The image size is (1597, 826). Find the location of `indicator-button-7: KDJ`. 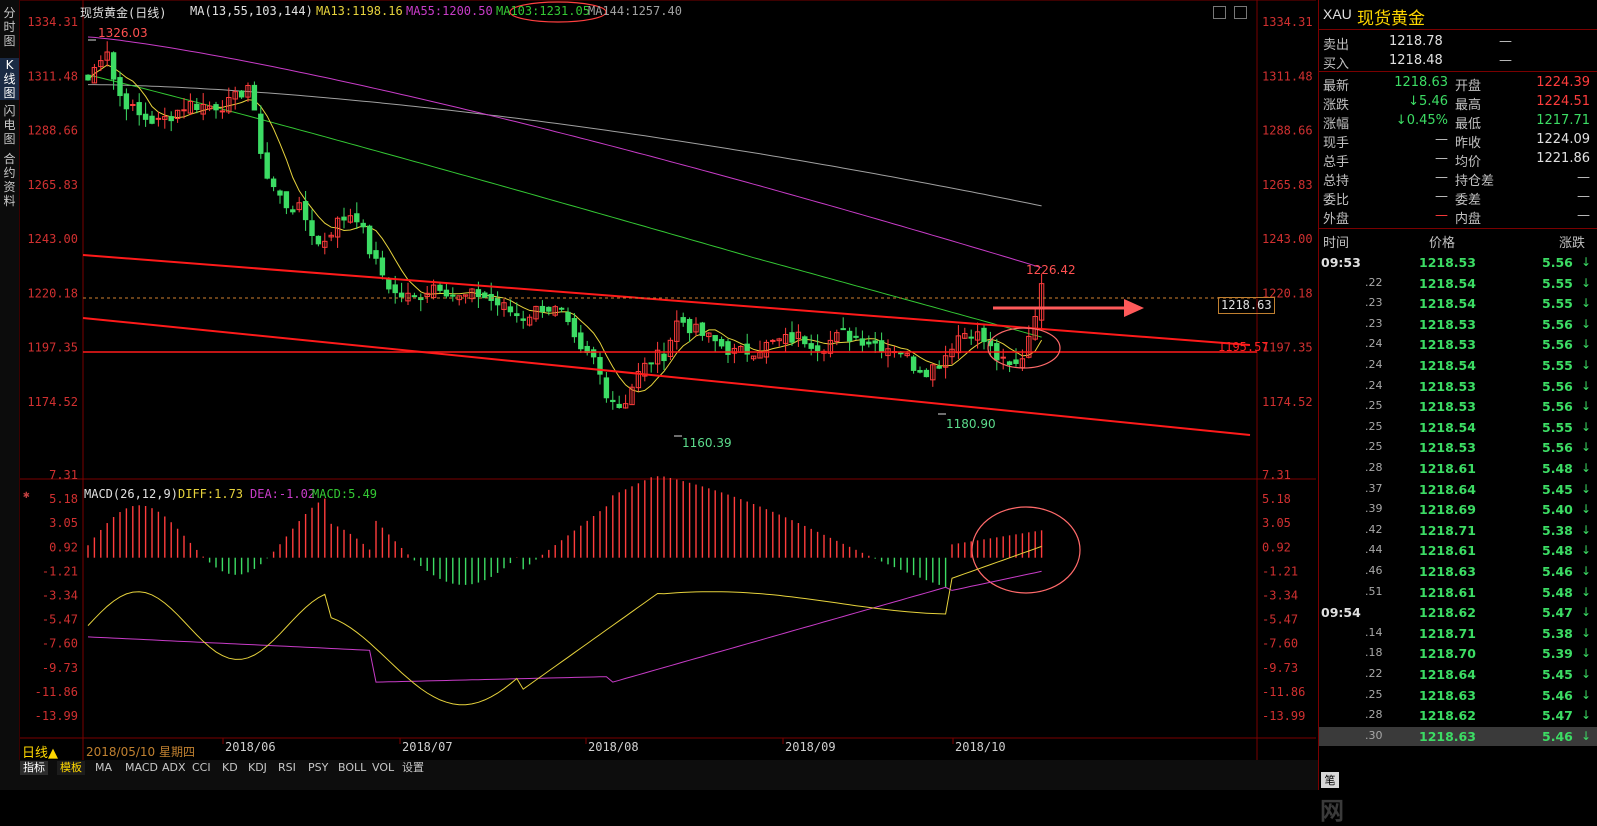

indicator-button-7: KDJ is located at coordinates (257, 768).